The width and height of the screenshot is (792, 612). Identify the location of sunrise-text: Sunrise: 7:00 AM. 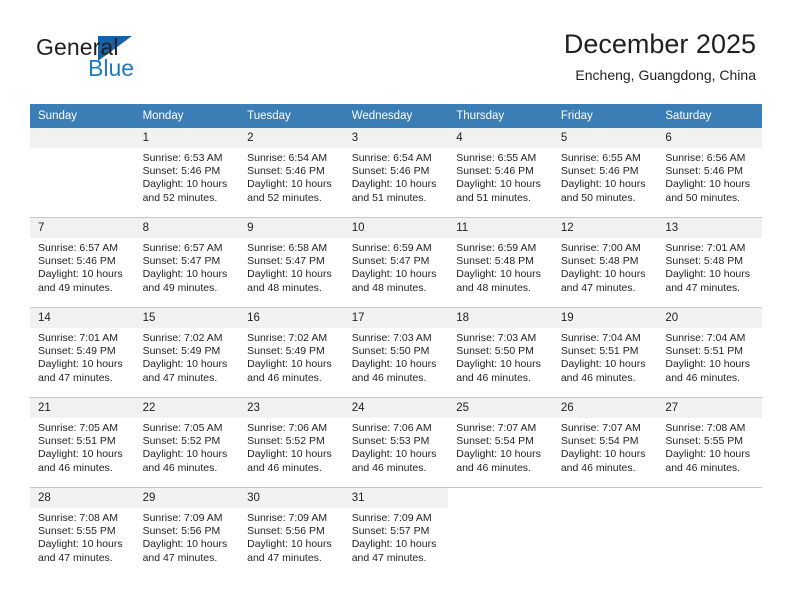
(600, 248).